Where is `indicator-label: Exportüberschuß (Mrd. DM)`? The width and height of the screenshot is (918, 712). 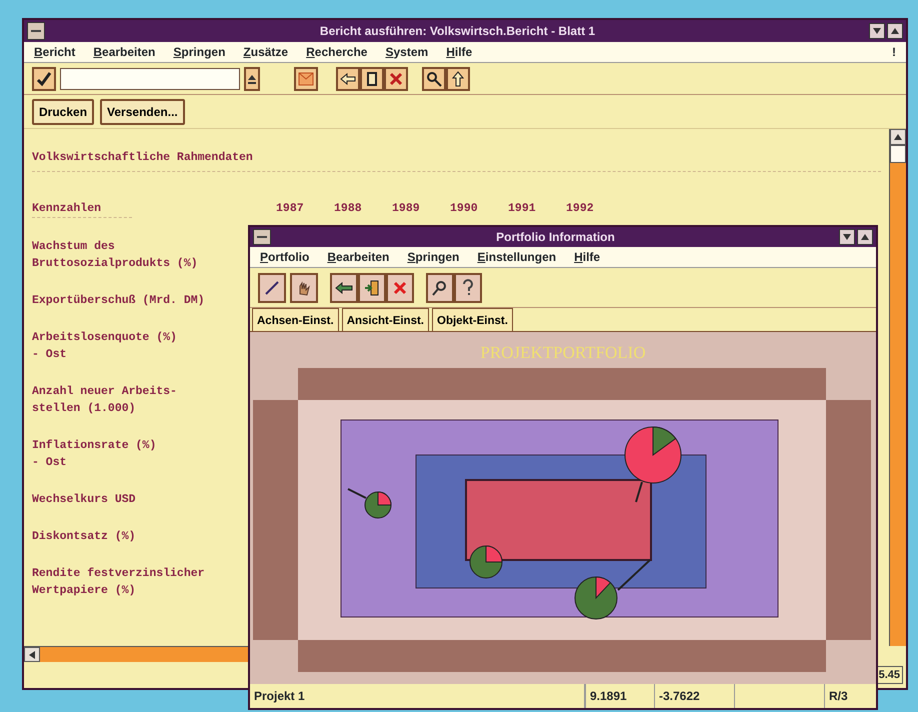 indicator-label: Exportüberschuß (Mrd. DM) is located at coordinates (118, 301).